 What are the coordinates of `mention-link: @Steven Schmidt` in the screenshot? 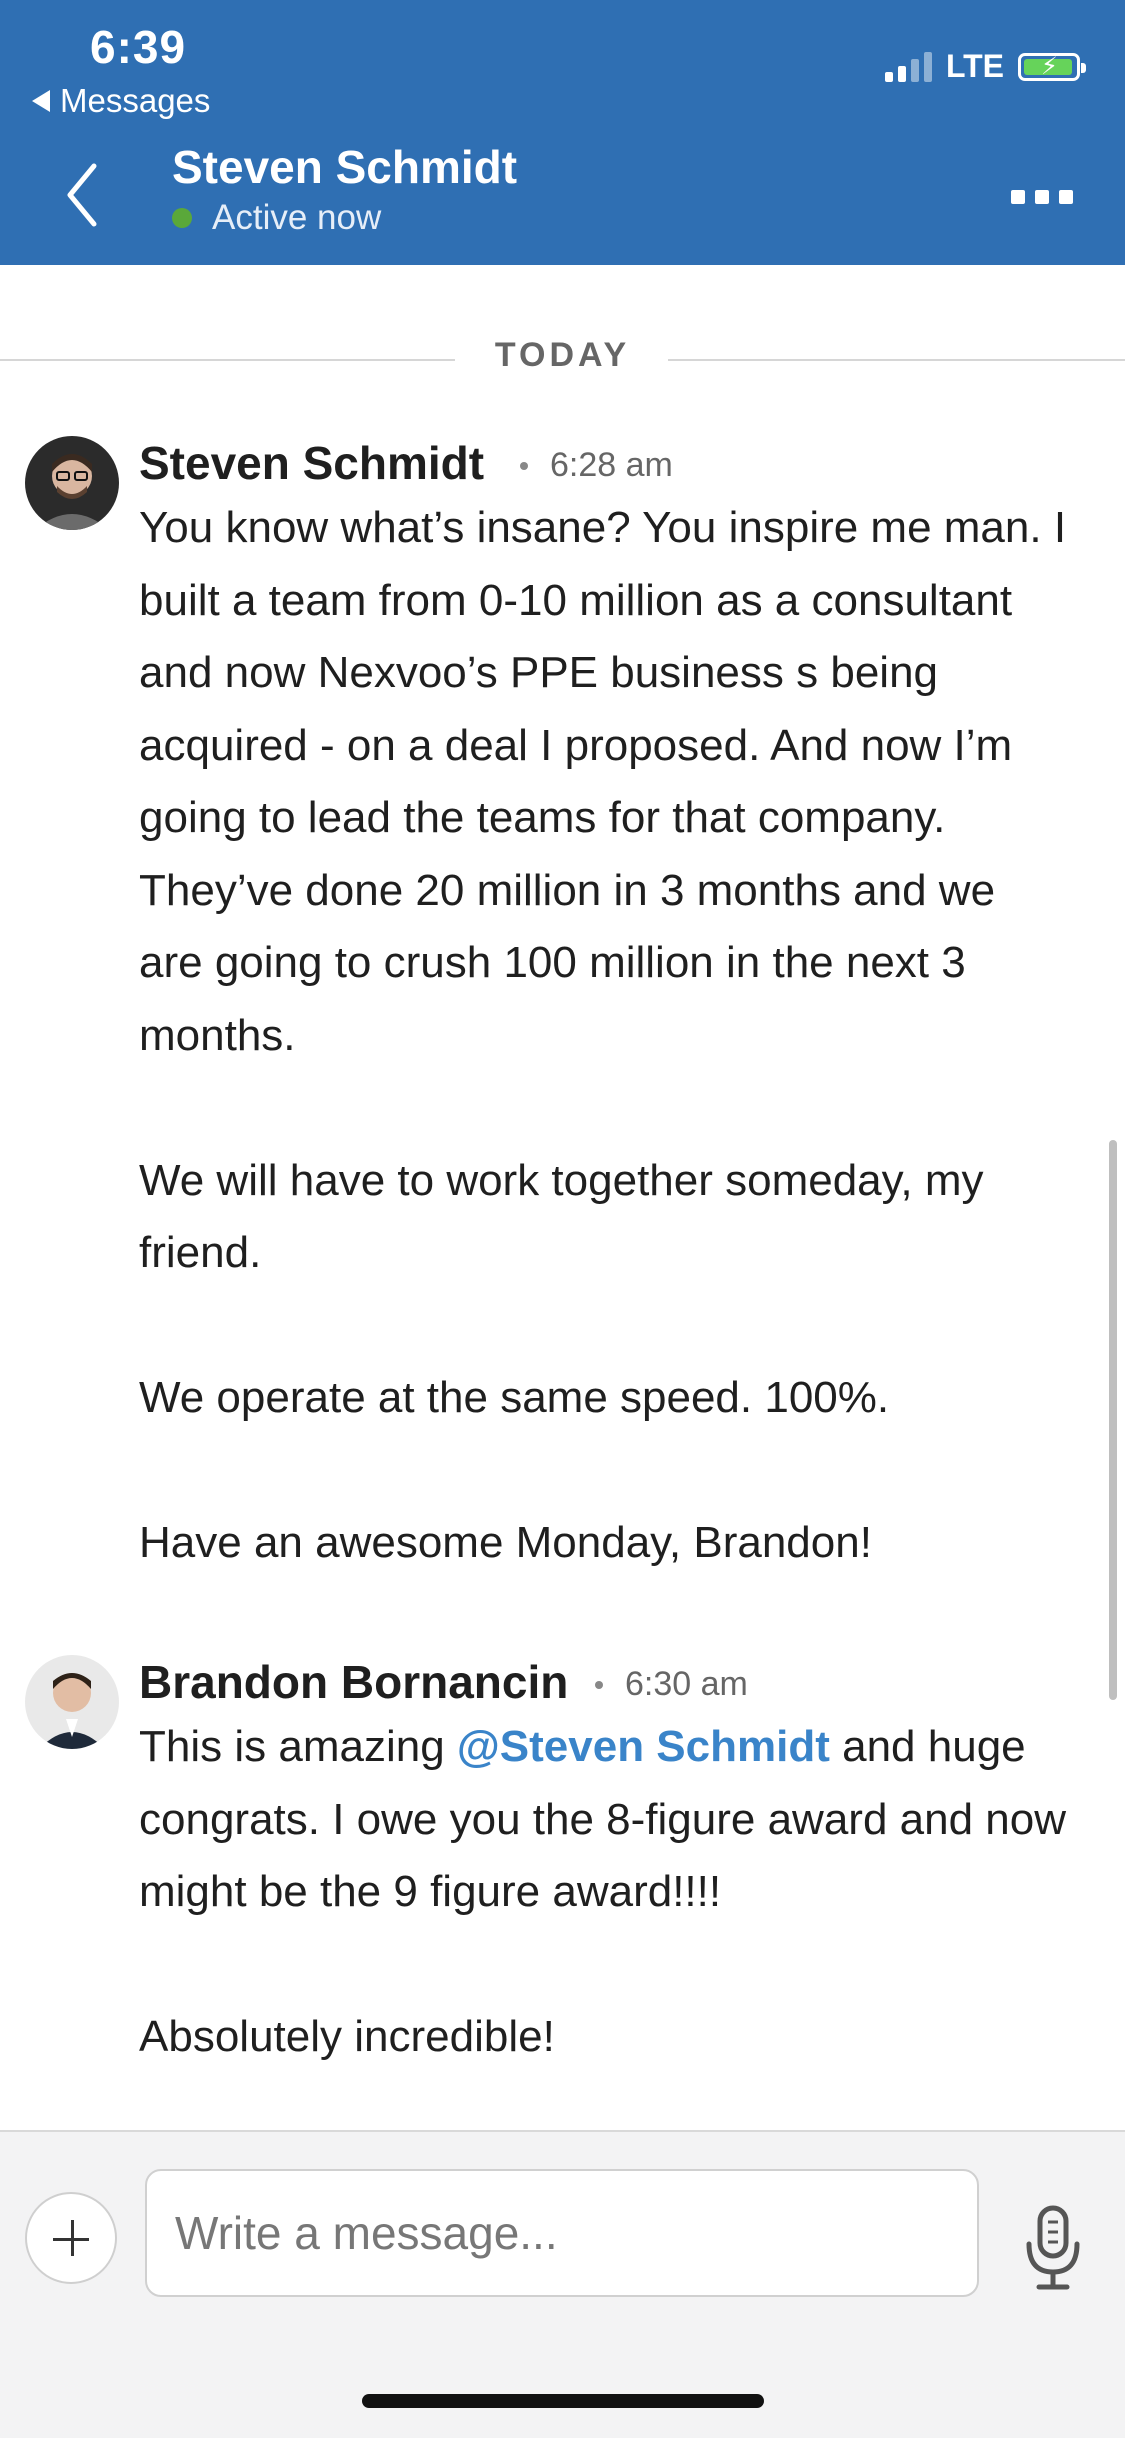 It's located at (643, 1746).